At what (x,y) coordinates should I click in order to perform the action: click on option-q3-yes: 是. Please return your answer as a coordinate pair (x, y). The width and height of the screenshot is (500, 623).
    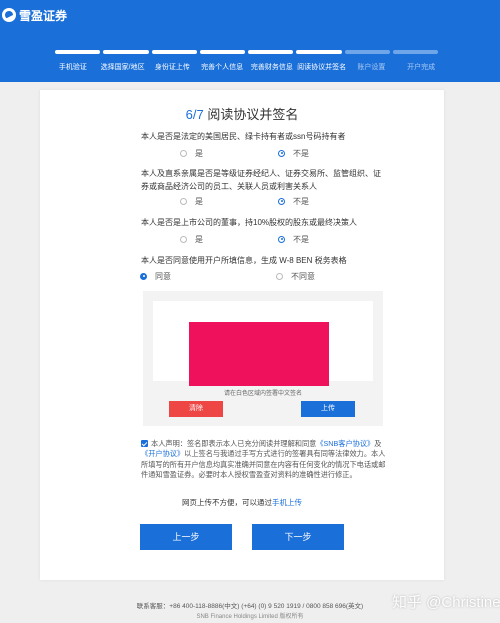
    Looking at the image, I should click on (191, 239).